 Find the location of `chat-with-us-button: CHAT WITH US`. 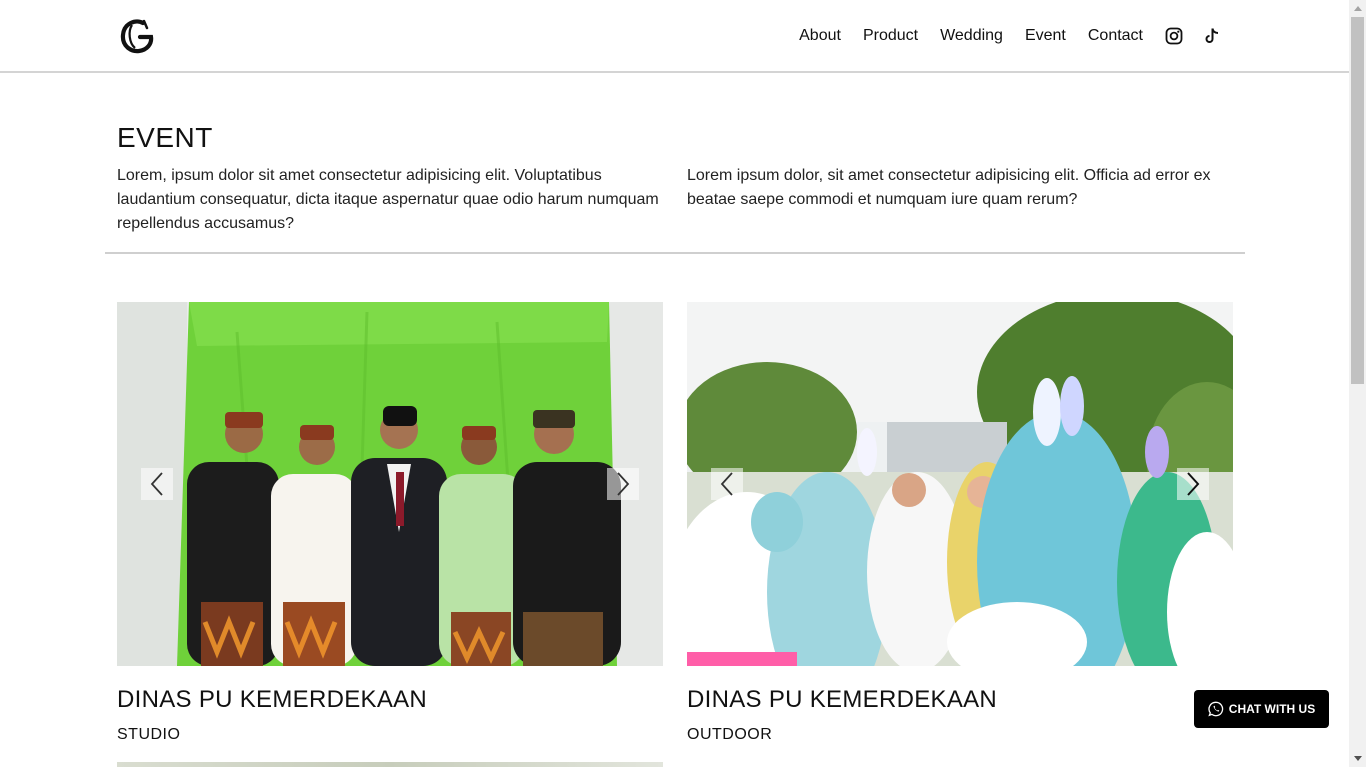

chat-with-us-button: CHAT WITH US is located at coordinates (1261, 709).